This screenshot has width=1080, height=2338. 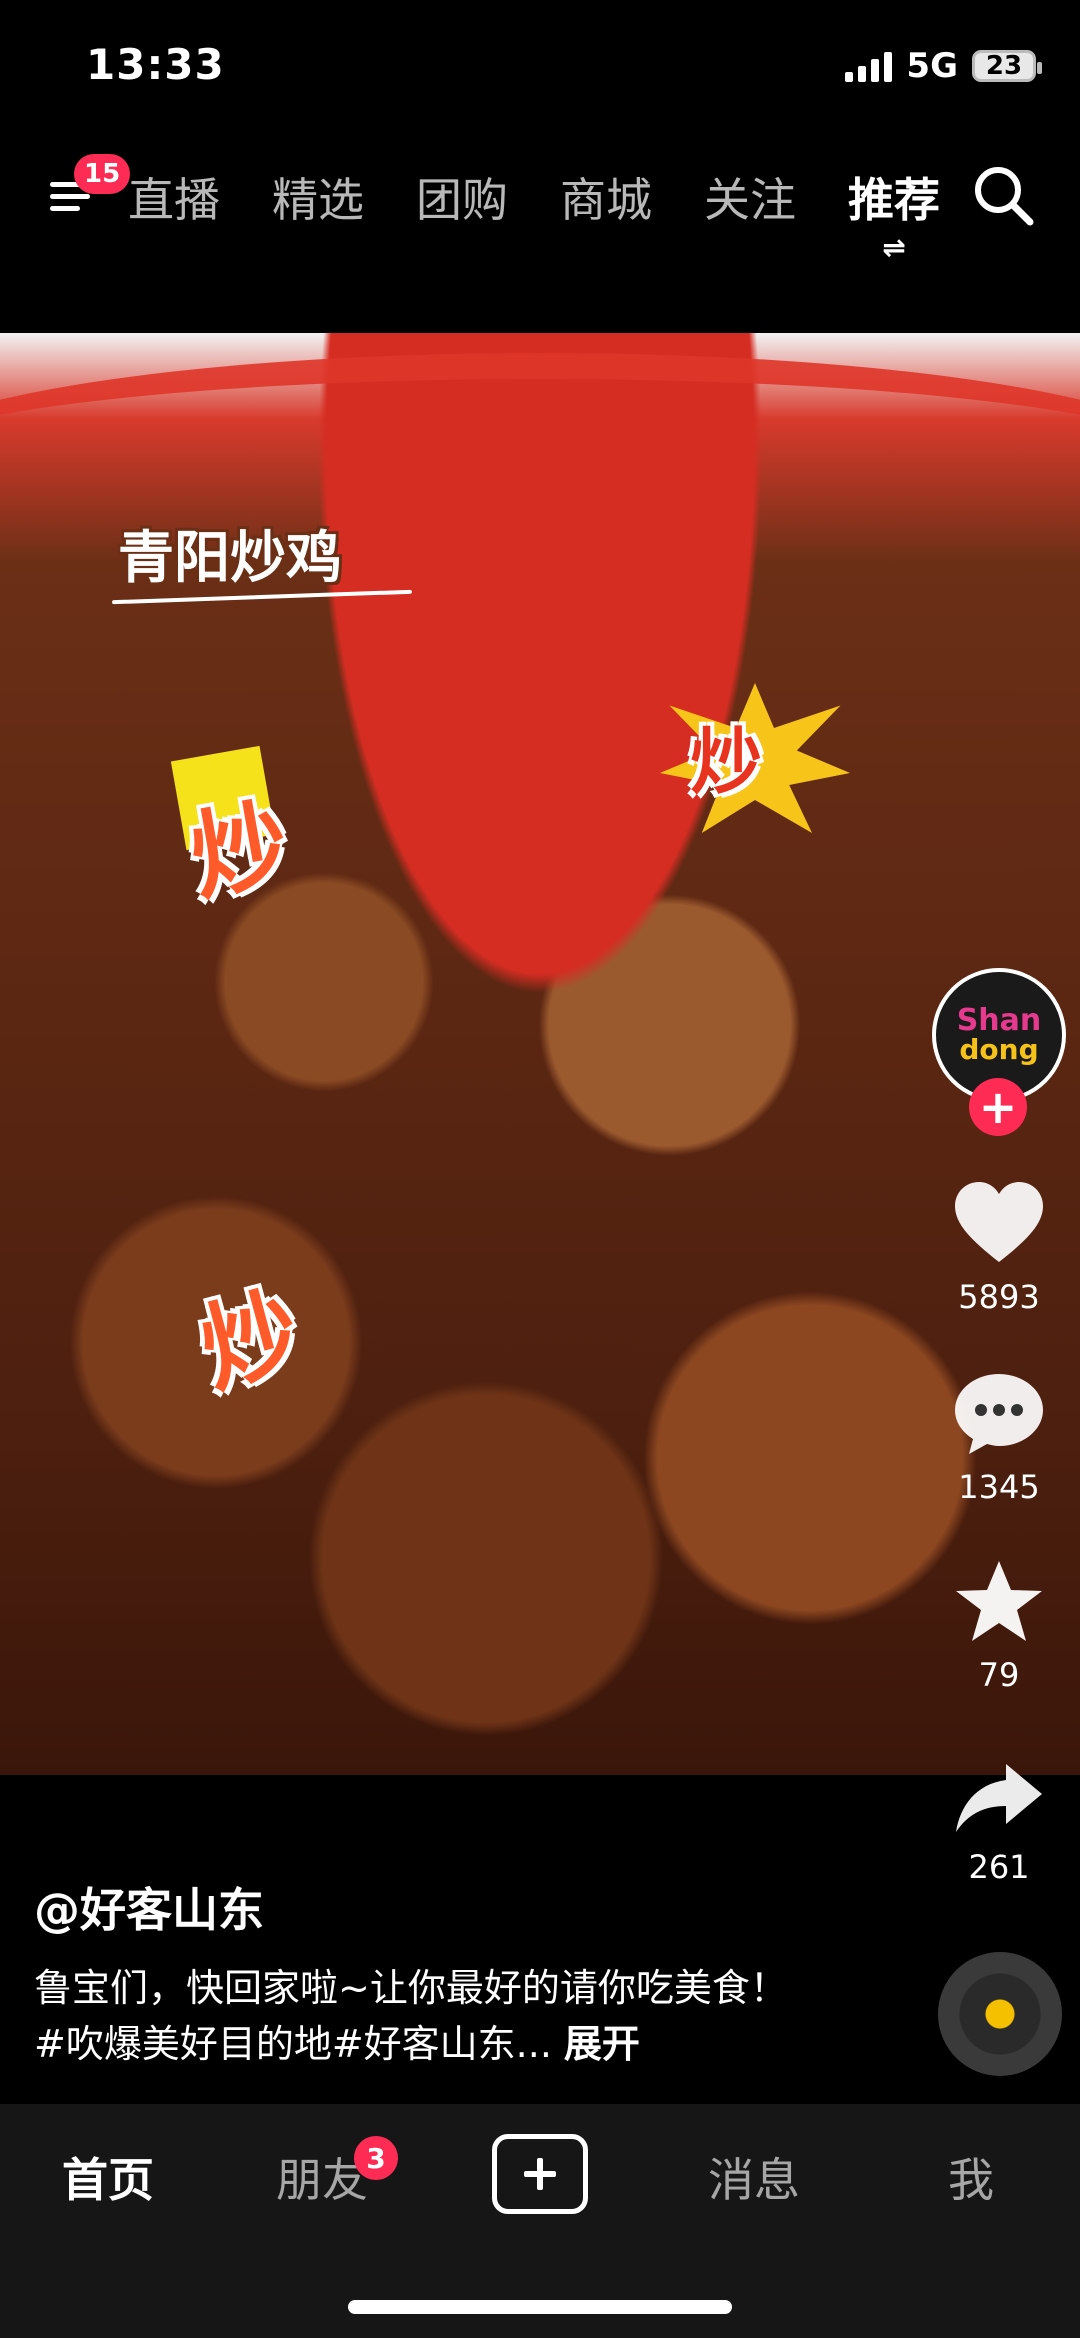 I want to click on tab-featured: 精选, so click(x=318, y=197).